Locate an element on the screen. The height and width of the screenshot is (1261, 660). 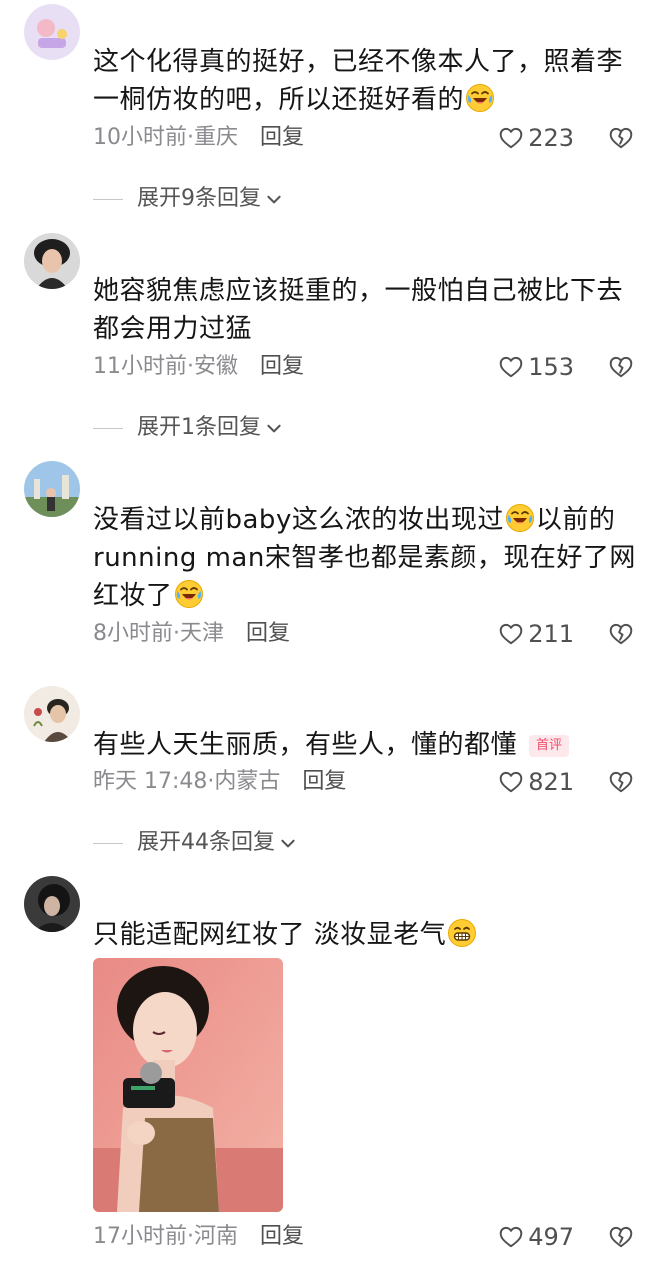
comment-meta: 10小时前·重庆 回复 is located at coordinates (198, 138).